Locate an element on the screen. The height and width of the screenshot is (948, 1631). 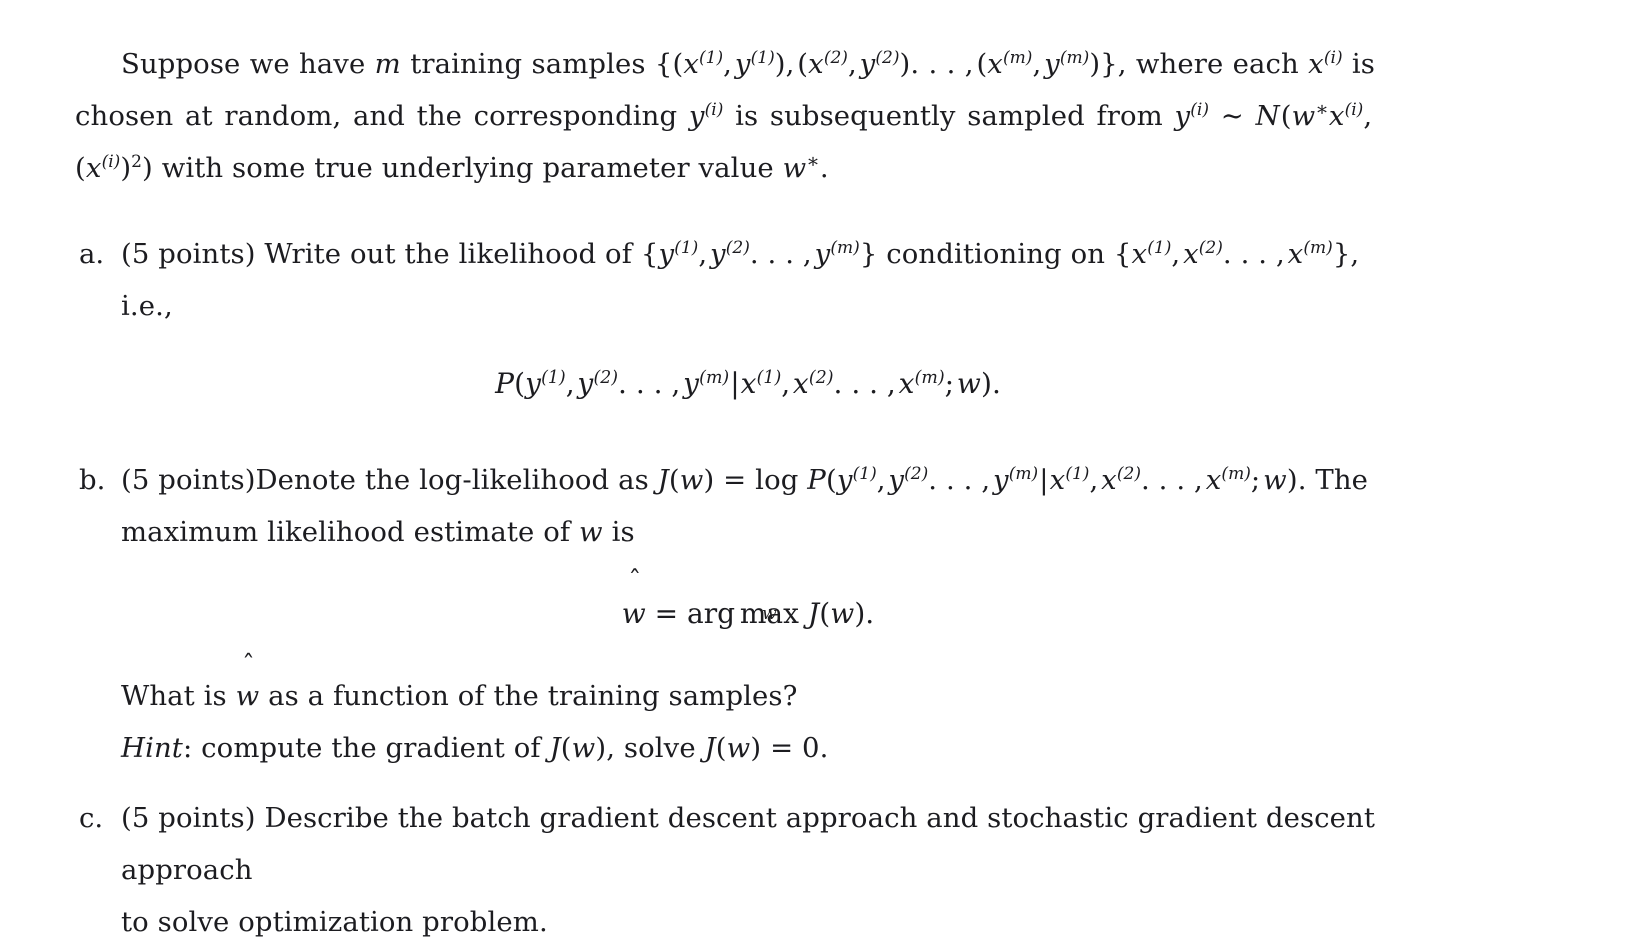
b-conditional-bar: | is located at coordinates (1044, 480).